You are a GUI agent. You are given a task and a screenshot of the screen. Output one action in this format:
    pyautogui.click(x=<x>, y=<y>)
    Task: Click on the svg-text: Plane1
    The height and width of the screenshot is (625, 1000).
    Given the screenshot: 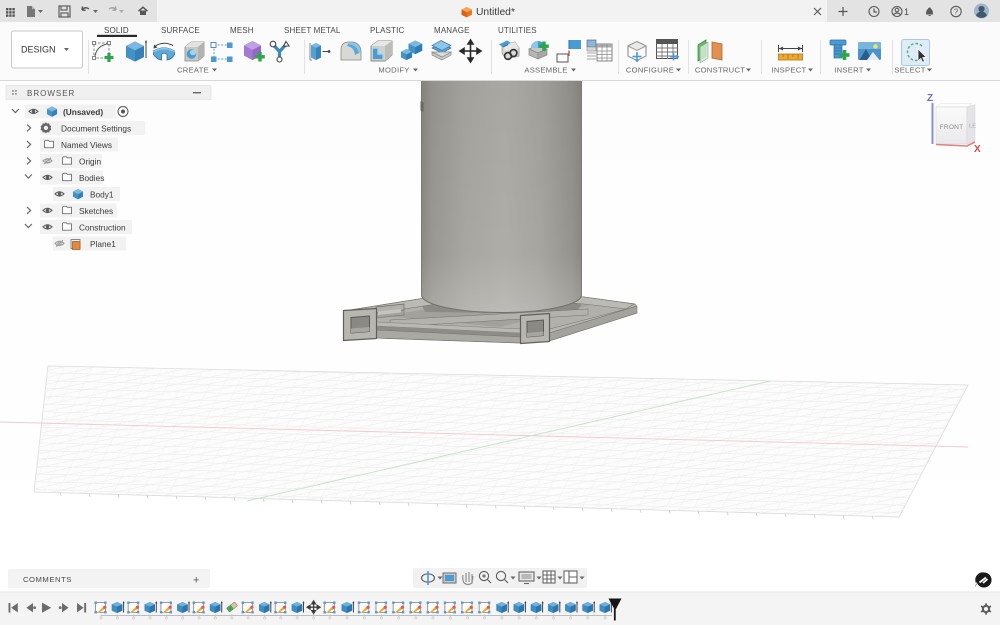 What is the action you would take?
    pyautogui.click(x=103, y=244)
    